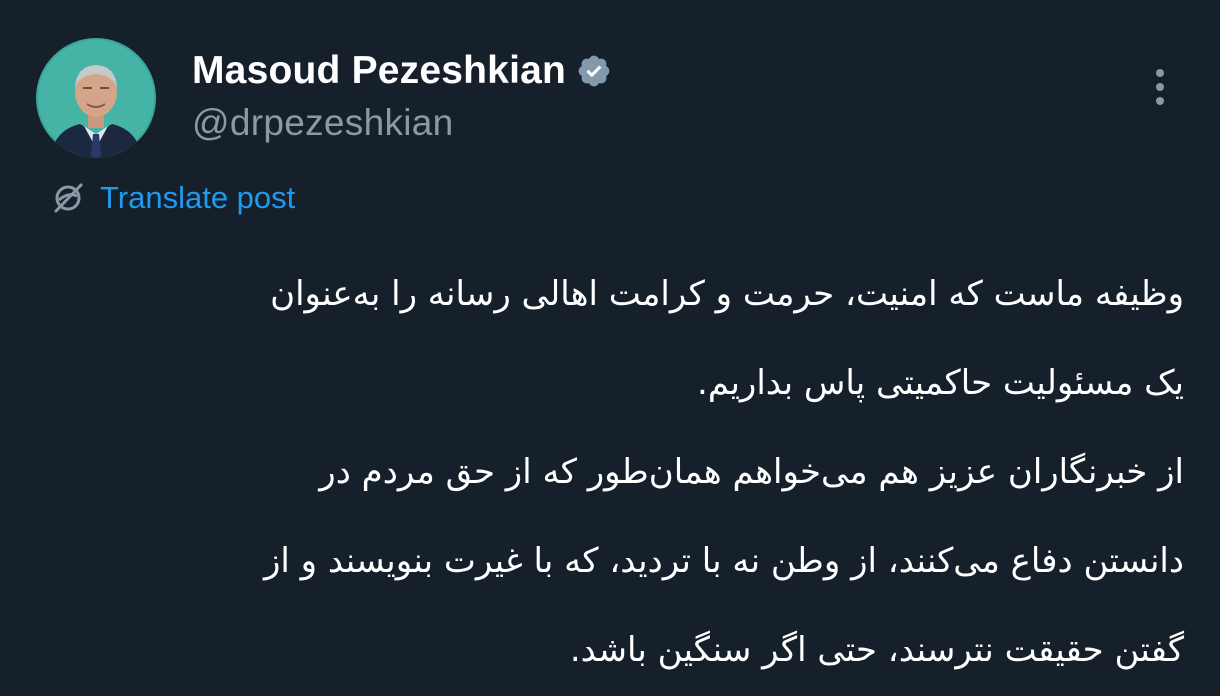 The width and height of the screenshot is (1220, 696). I want to click on avatar-image, so click(96, 98).